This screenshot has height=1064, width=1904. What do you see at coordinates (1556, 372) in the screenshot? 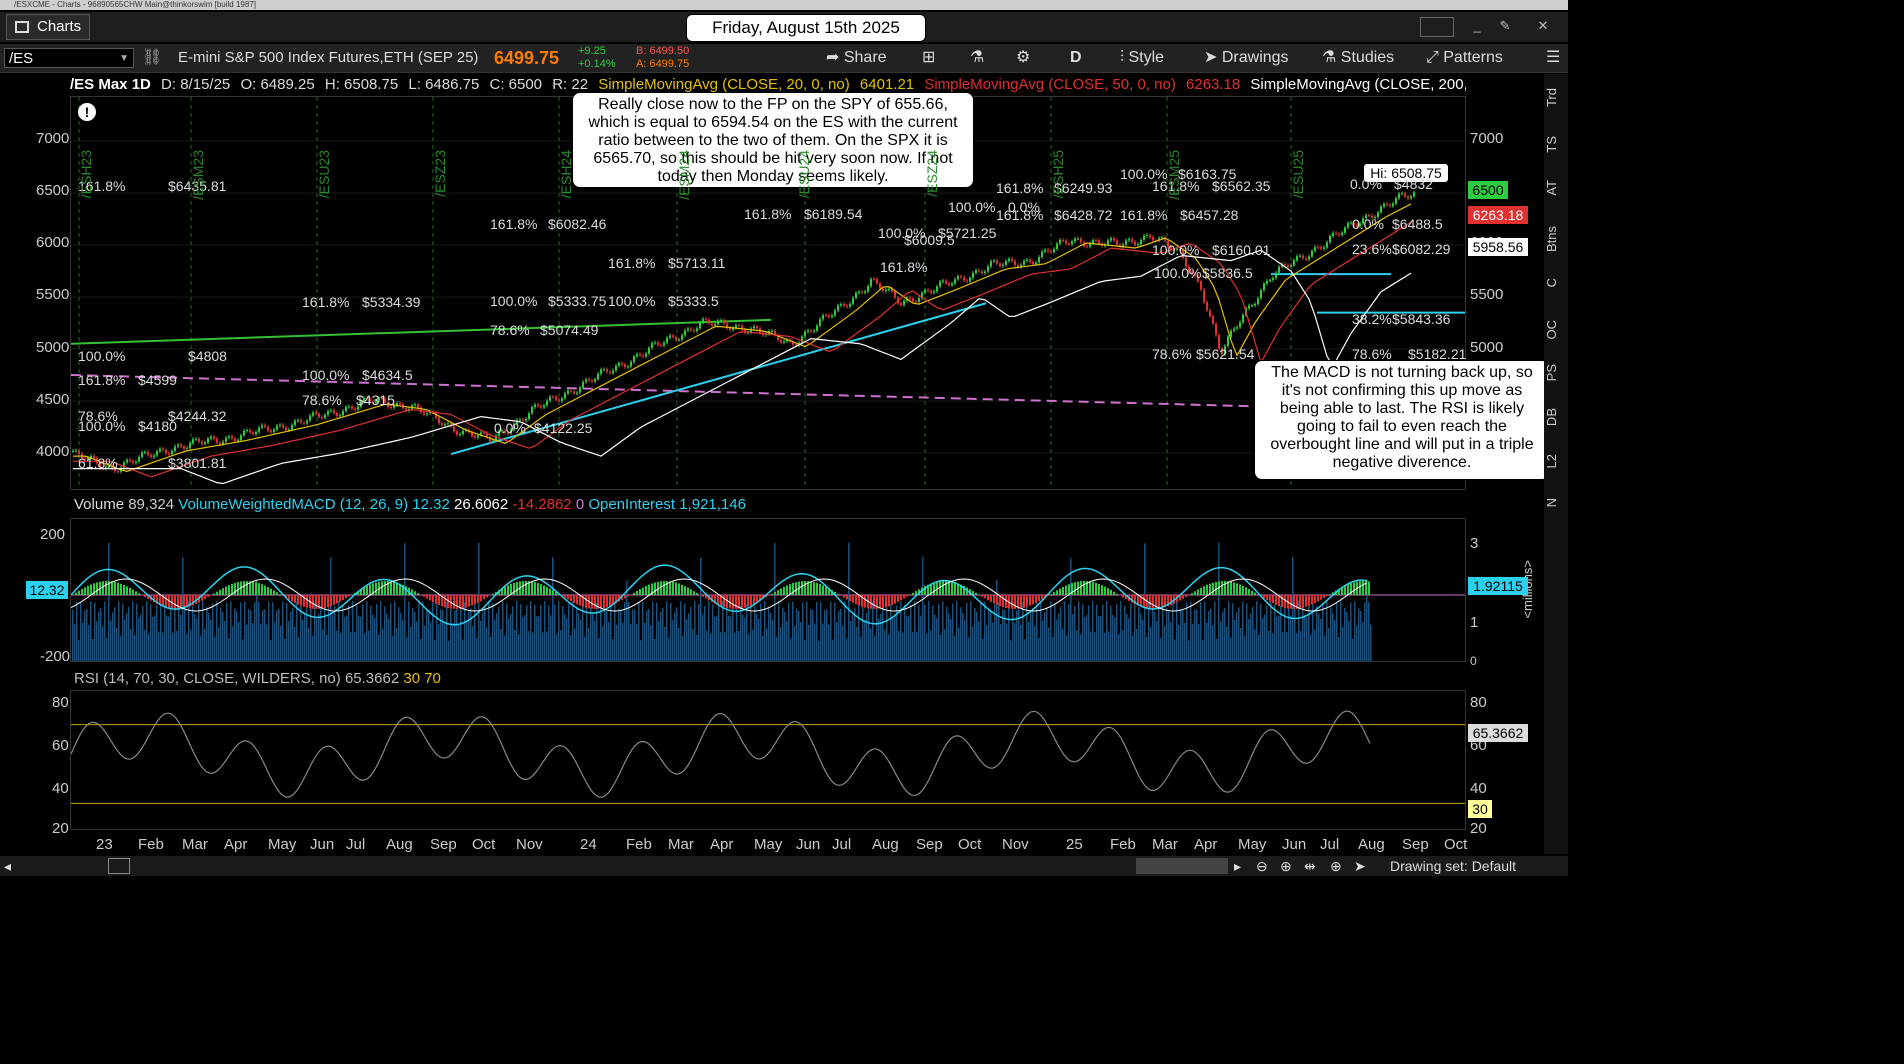
I see `sidebar-ps: PS` at bounding box center [1556, 372].